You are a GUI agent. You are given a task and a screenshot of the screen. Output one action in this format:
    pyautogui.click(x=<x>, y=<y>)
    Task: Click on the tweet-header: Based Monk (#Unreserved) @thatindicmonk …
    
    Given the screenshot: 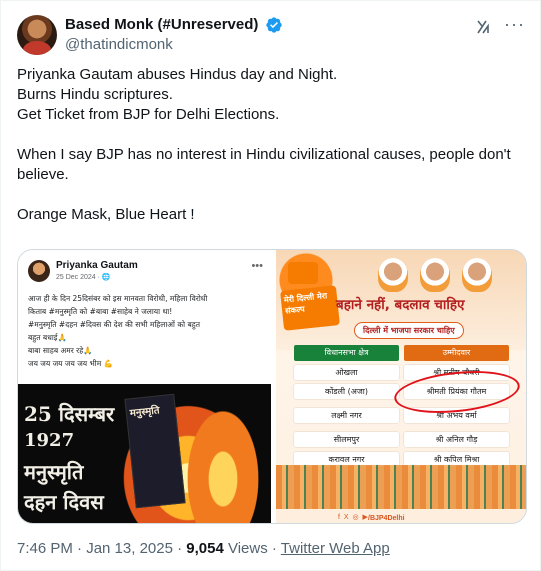 What is the action you would take?
    pyautogui.click(x=270, y=35)
    